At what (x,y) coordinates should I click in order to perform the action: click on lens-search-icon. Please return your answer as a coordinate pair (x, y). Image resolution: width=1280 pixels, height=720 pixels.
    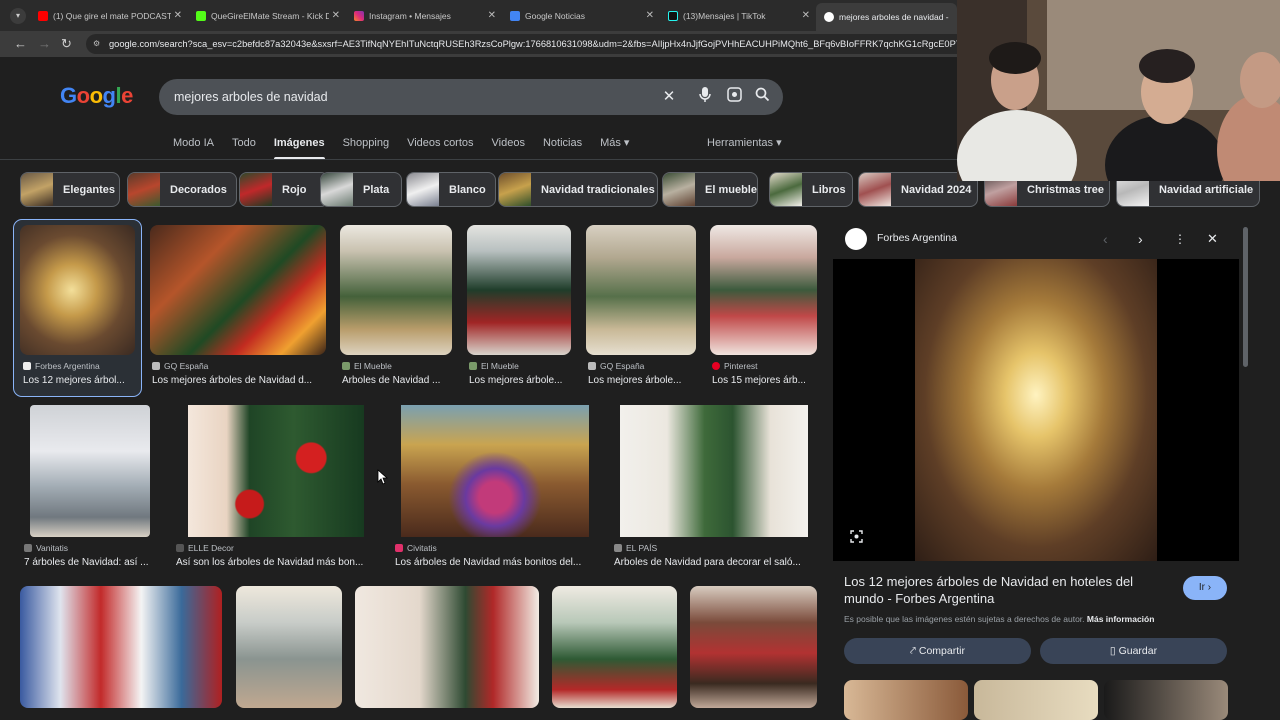
    Looking at the image, I should click on (856, 538).